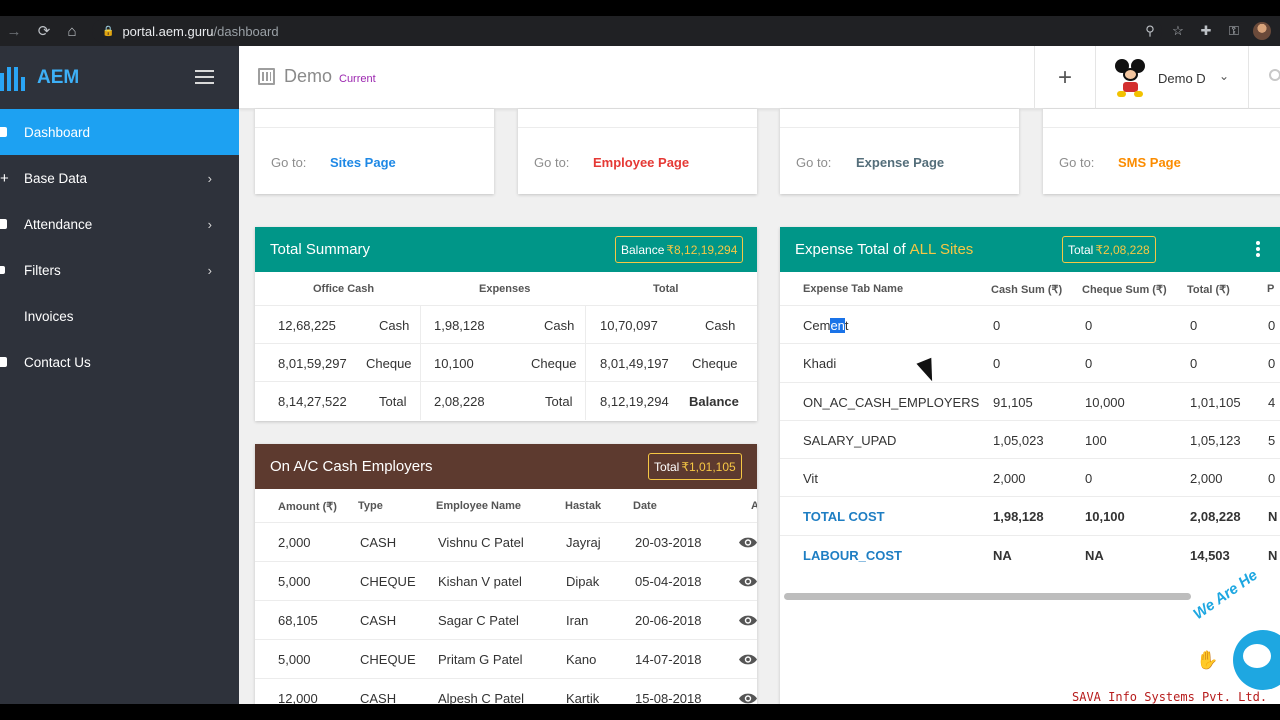 The image size is (1280, 720). What do you see at coordinates (583, 506) in the screenshot?
I see `column-header: Hastak` at bounding box center [583, 506].